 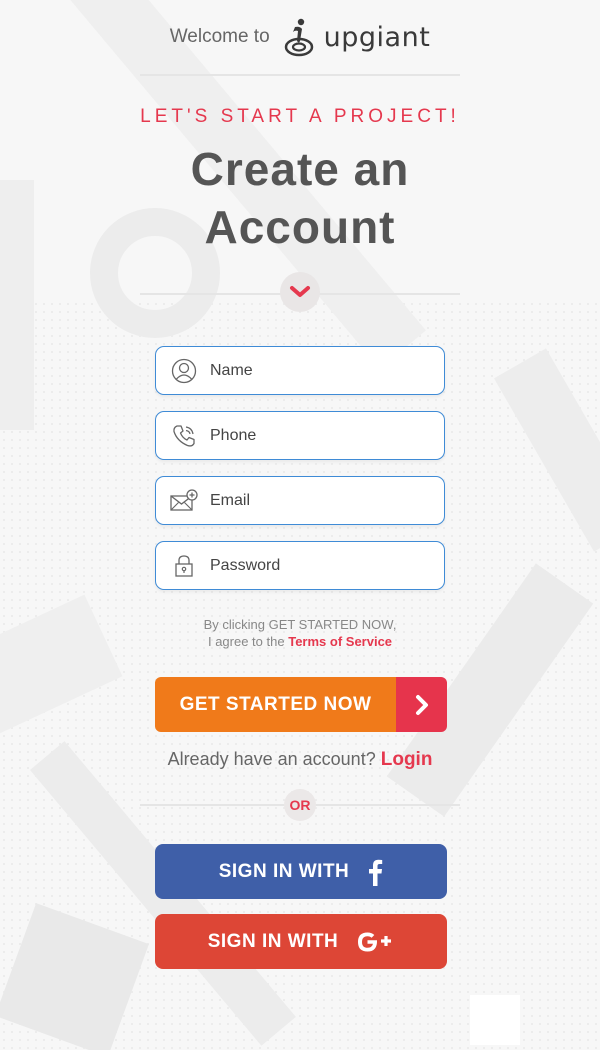 I want to click on name-field, so click(x=300, y=370).